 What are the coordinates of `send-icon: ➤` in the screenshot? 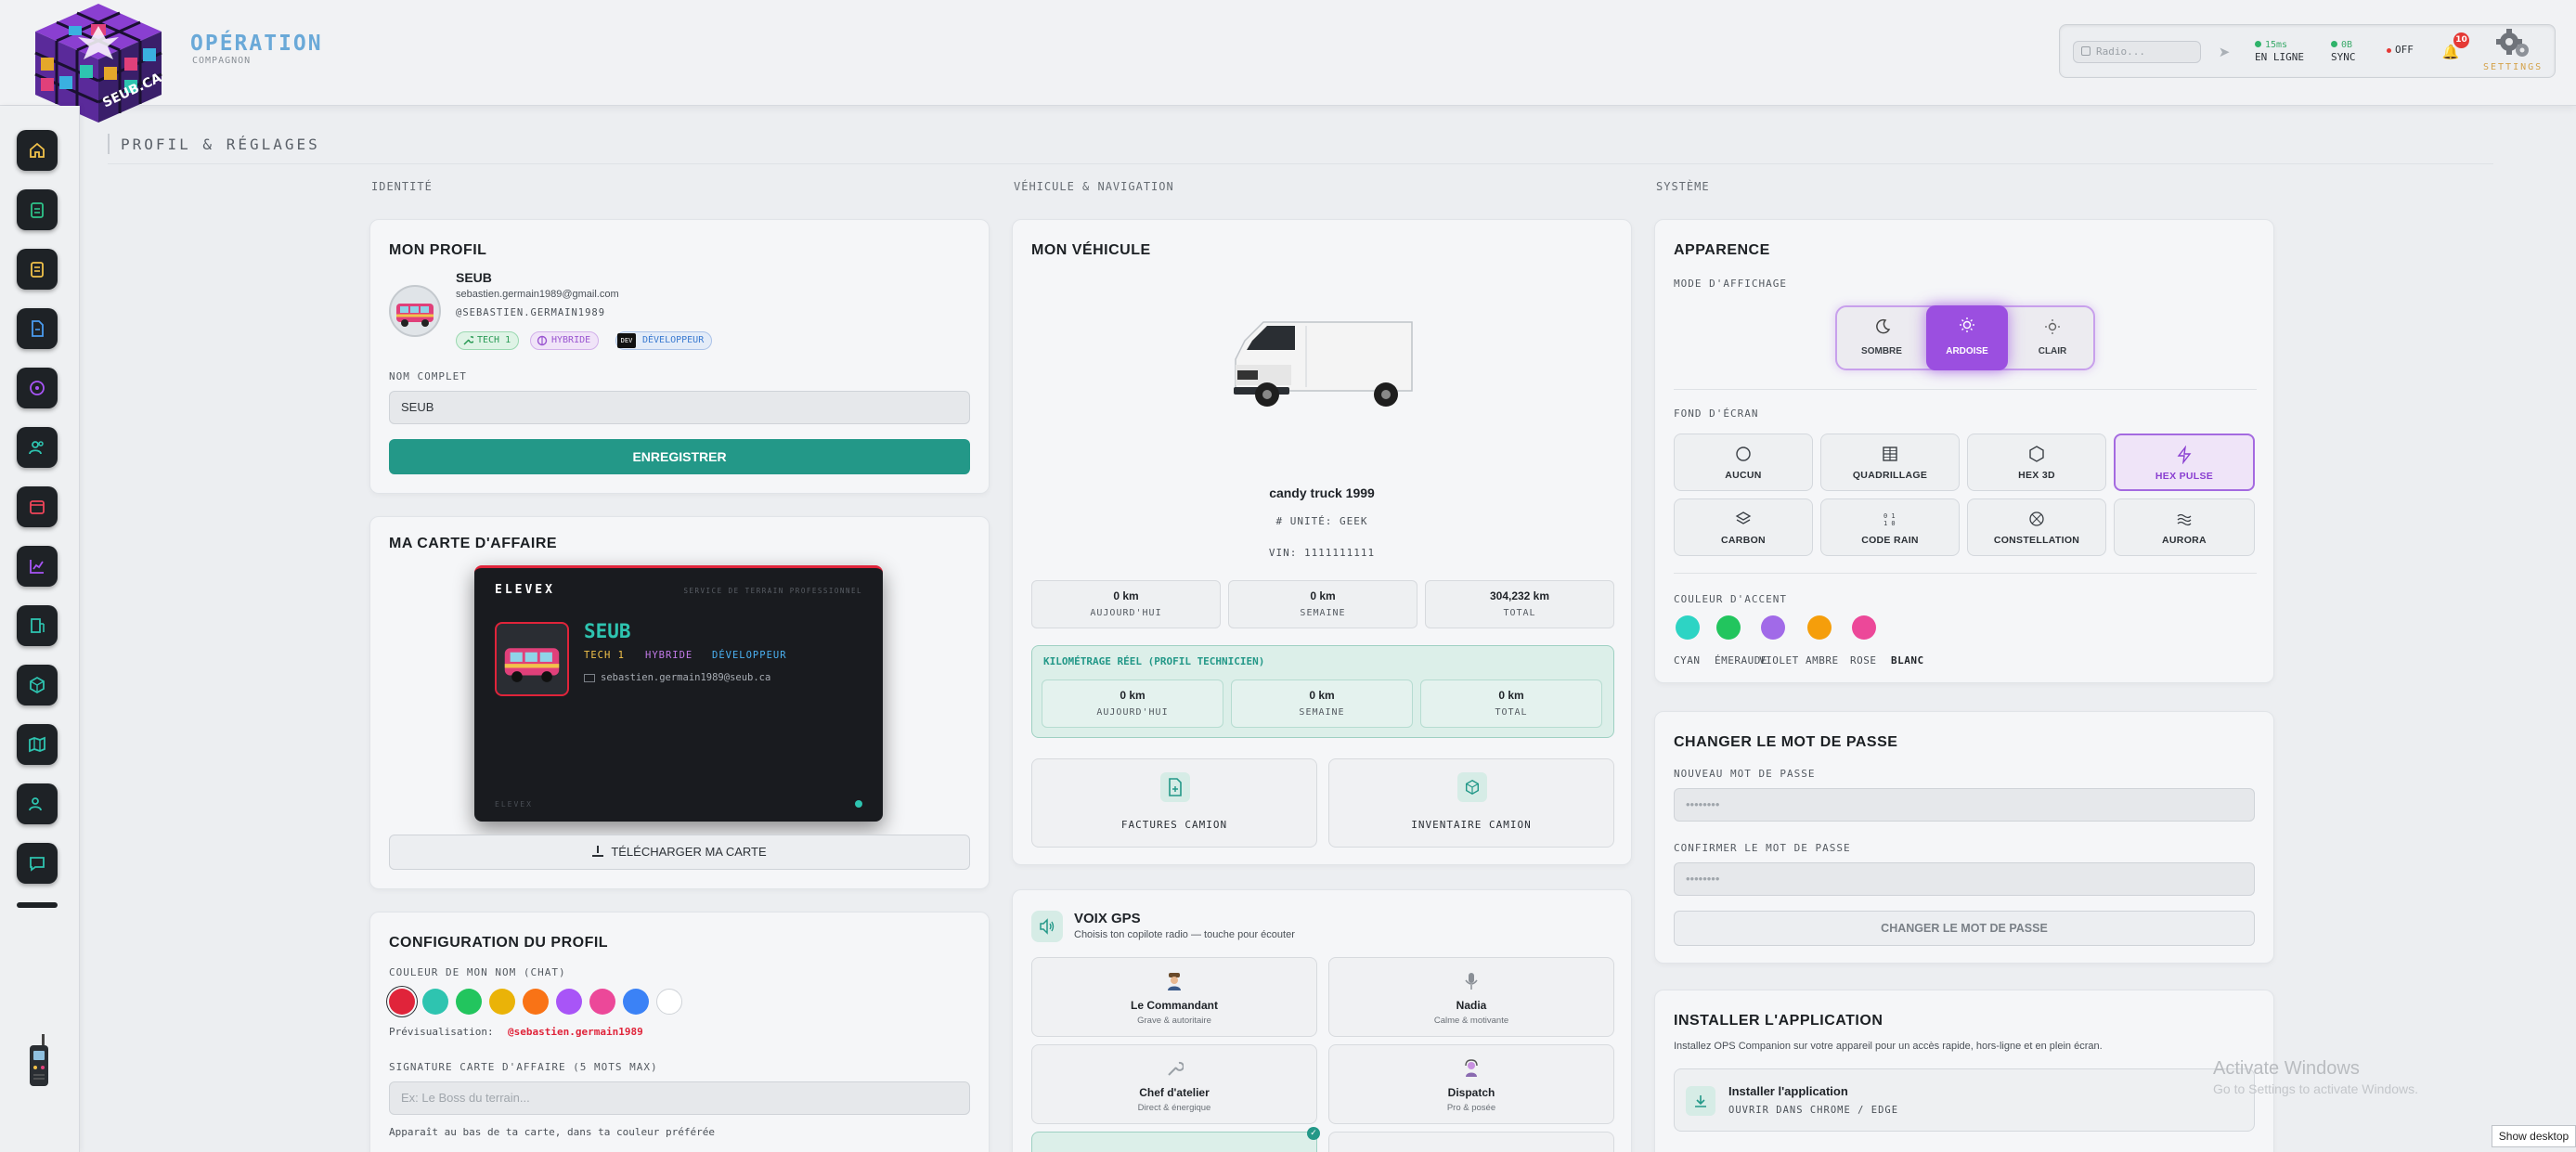 It's located at (2224, 52).